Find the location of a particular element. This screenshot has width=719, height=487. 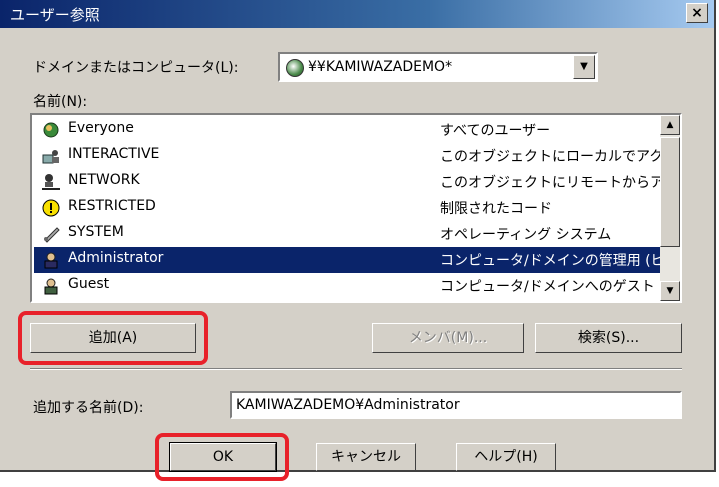

scroll-up-icon: ▲ is located at coordinates (670, 125).